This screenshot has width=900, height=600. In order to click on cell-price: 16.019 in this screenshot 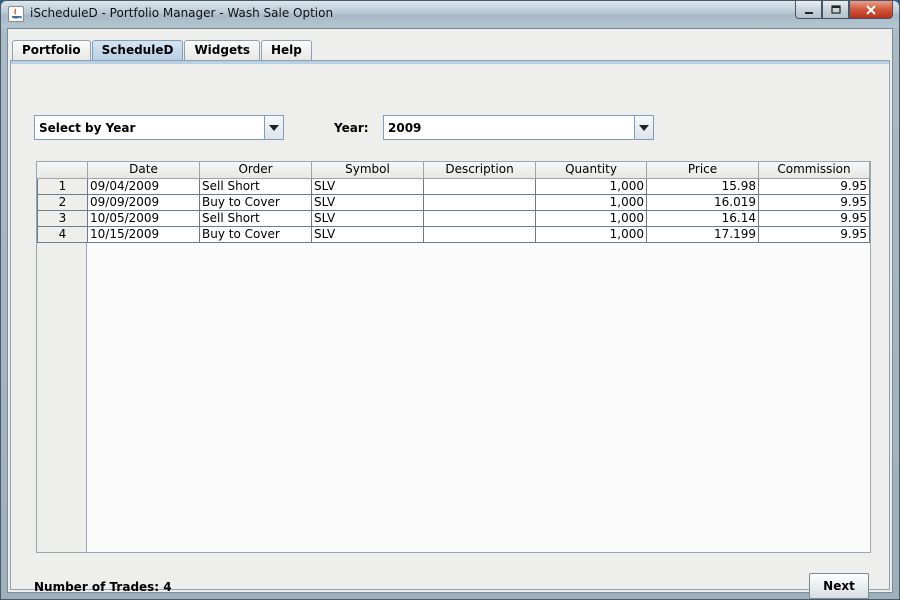, I will do `click(702, 202)`.